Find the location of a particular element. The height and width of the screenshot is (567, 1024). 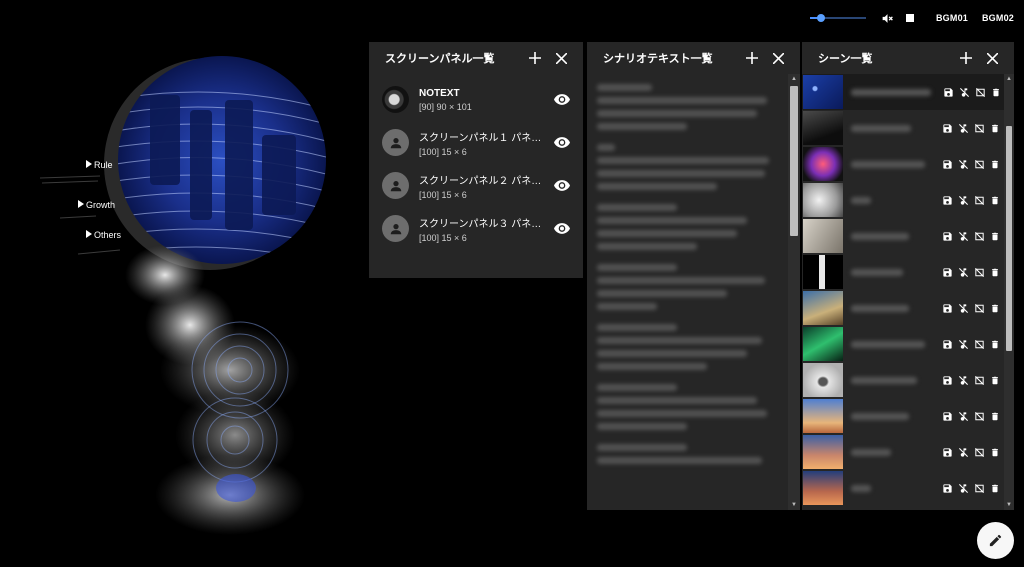

list-item: スクリーンパネル２ パネル… [100] 15 × 6 is located at coordinates (476, 185).